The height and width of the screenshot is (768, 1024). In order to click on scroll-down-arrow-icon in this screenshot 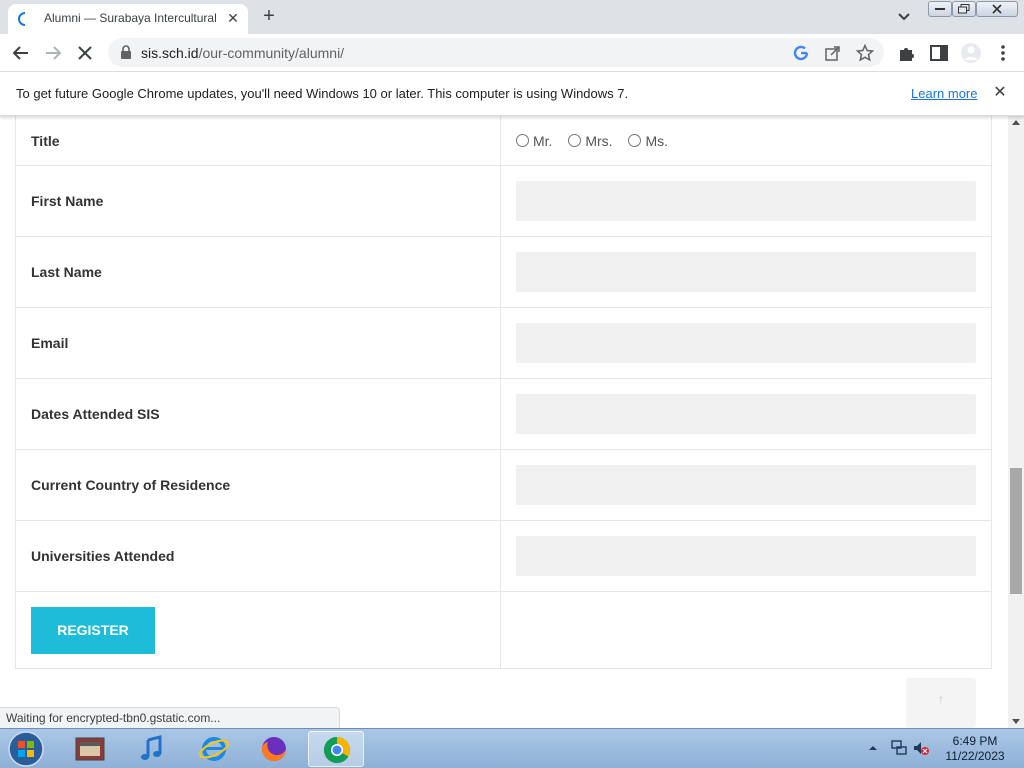, I will do `click(1016, 721)`.